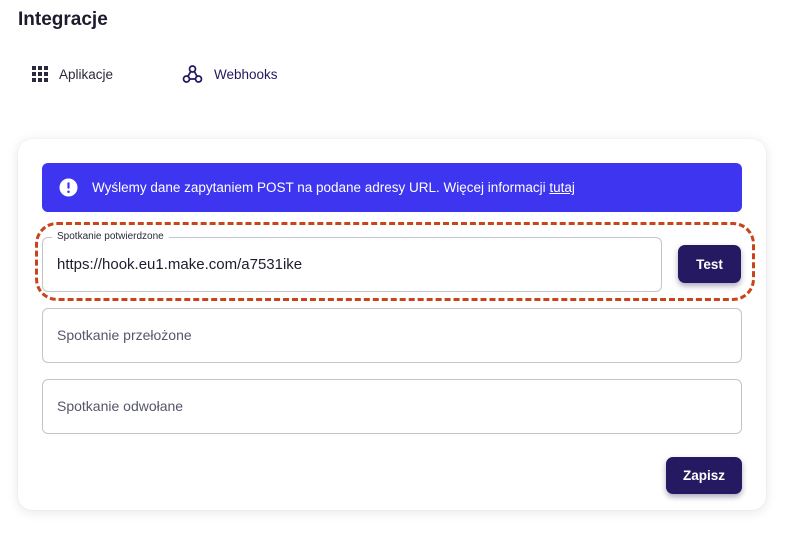 This screenshot has height=558, width=802. I want to click on nav-item-webhooks-label: Webhooks, so click(246, 74).